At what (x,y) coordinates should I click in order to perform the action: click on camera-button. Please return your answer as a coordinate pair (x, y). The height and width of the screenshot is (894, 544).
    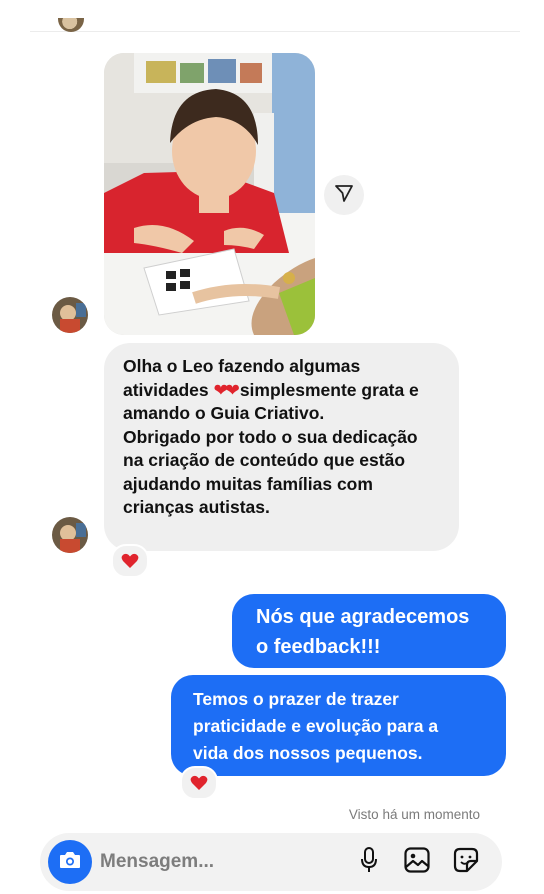
    Looking at the image, I should click on (70, 862).